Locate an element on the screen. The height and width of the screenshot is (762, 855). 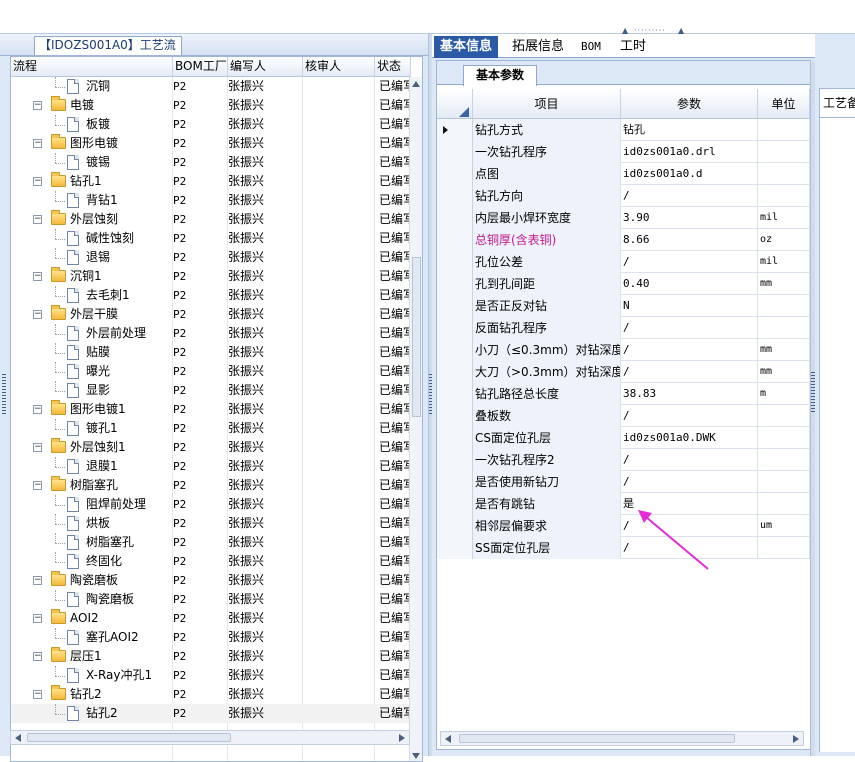
param-row: 一次钻孔程序 id0zs001a0.drl is located at coordinates (623, 152).